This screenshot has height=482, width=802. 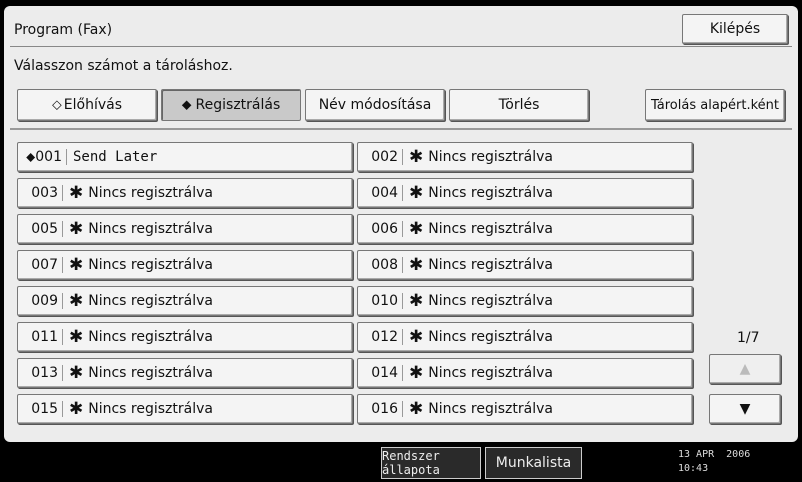 I want to click on slot-number: 004, so click(x=384, y=193).